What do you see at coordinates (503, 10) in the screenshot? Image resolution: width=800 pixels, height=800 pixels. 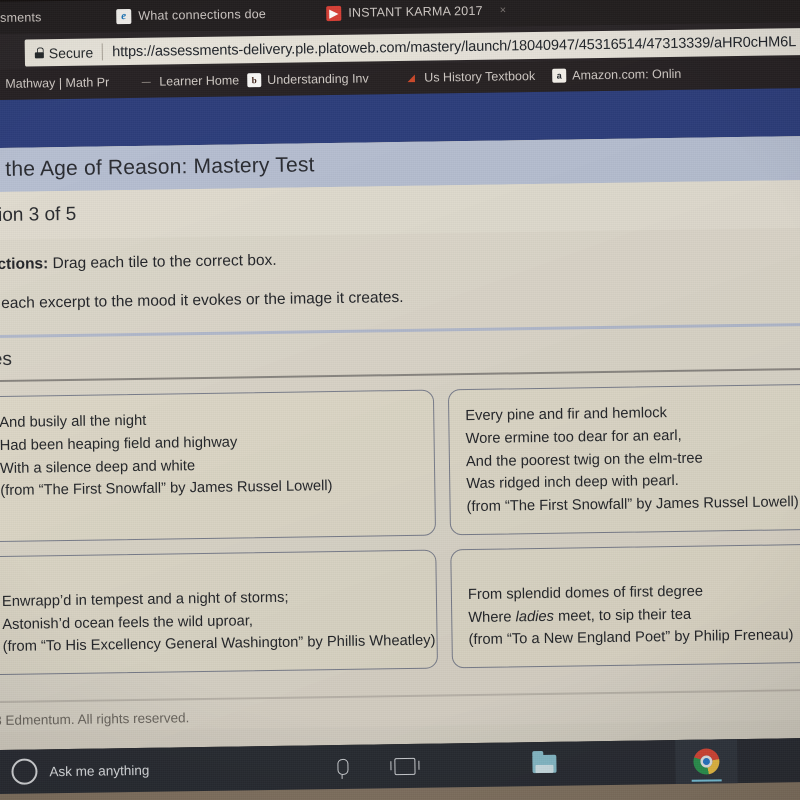 I see `close-icon: ×` at bounding box center [503, 10].